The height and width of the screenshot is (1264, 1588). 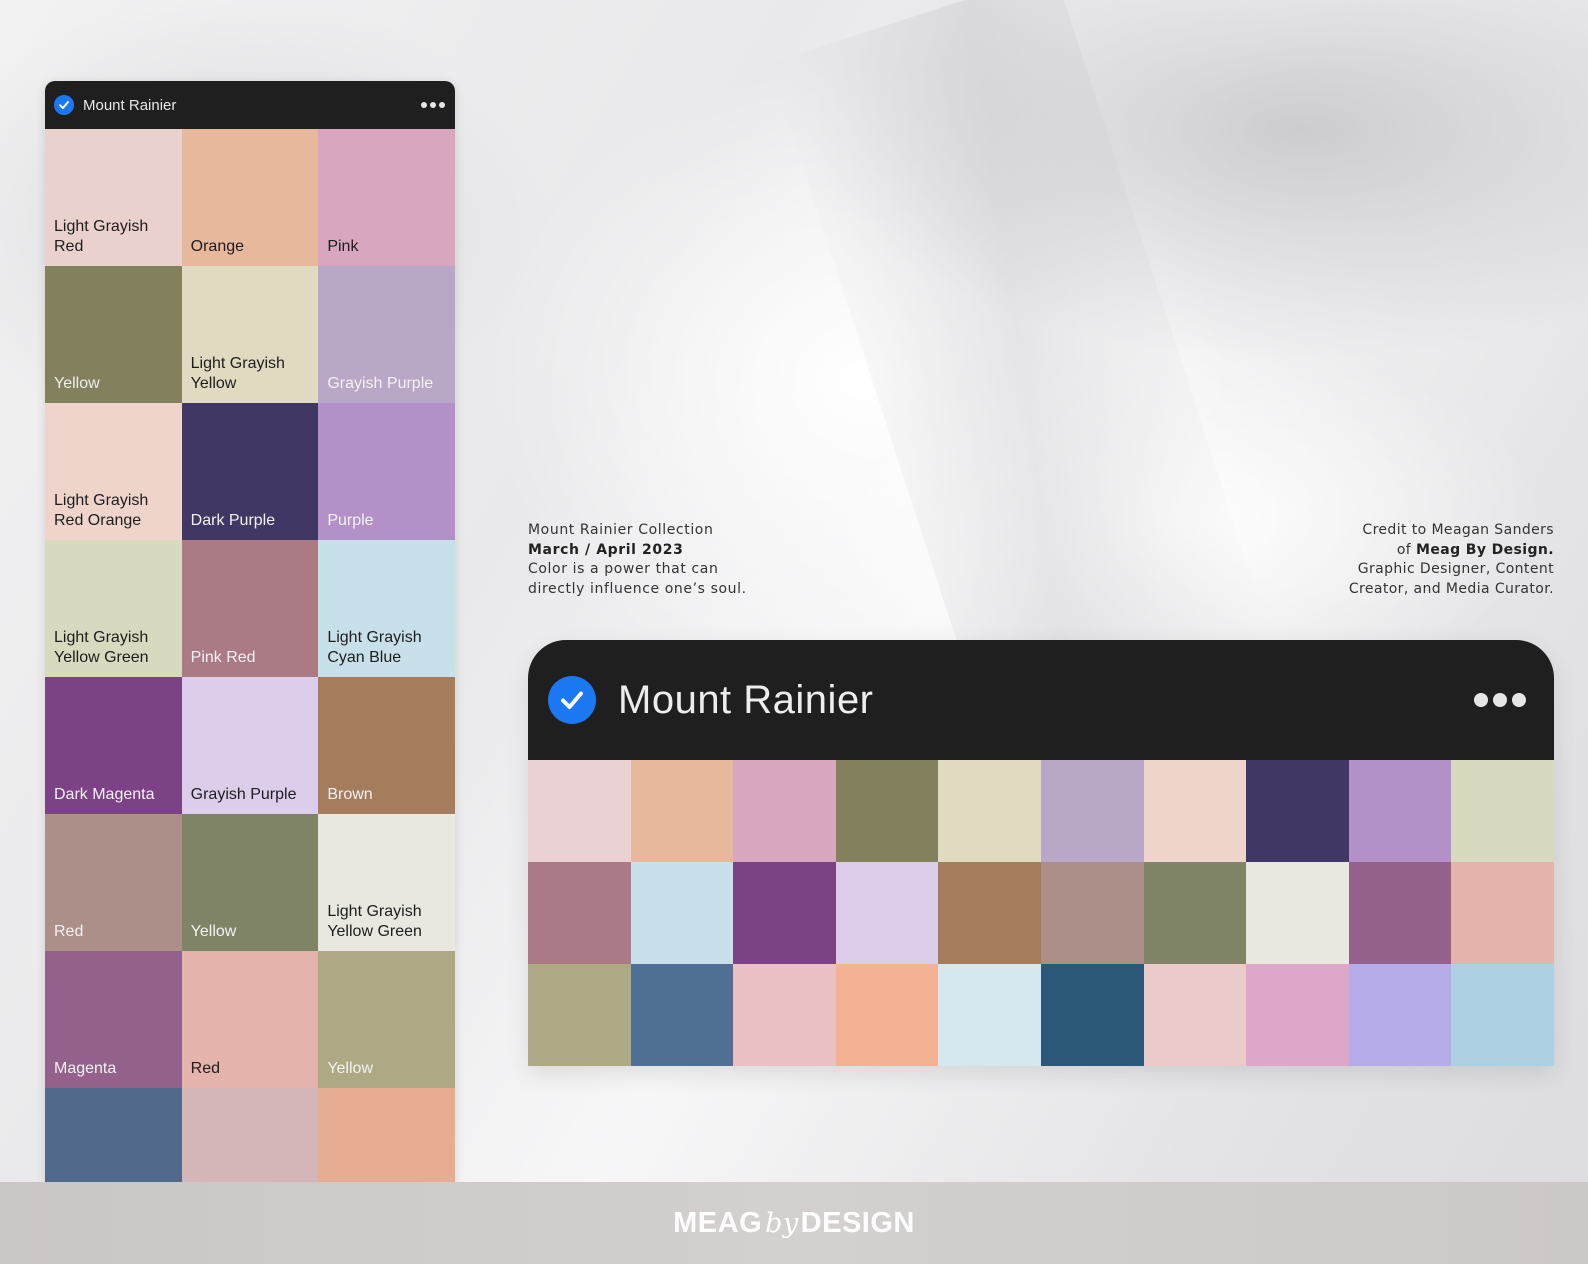 I want to click on footer-bar: MEAG by DESIGN, so click(x=794, y=1223).